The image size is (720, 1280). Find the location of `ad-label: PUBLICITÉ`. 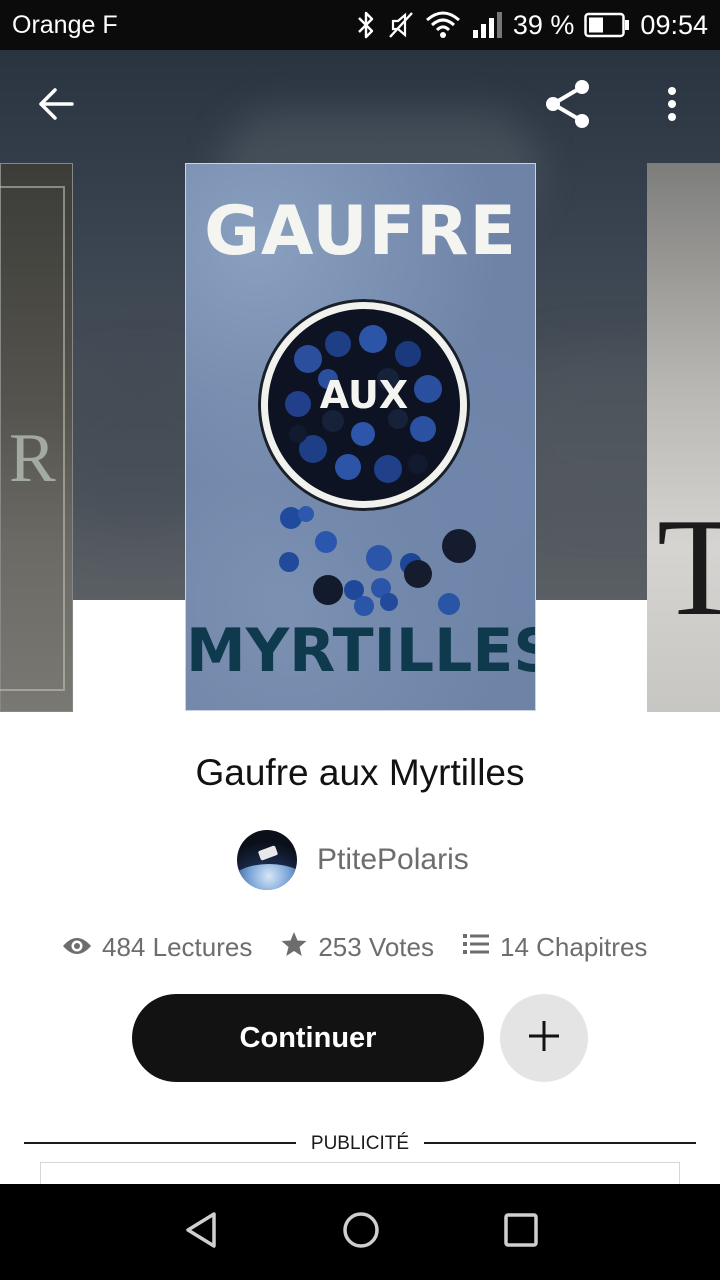

ad-label: PUBLICITÉ is located at coordinates (360, 1143).